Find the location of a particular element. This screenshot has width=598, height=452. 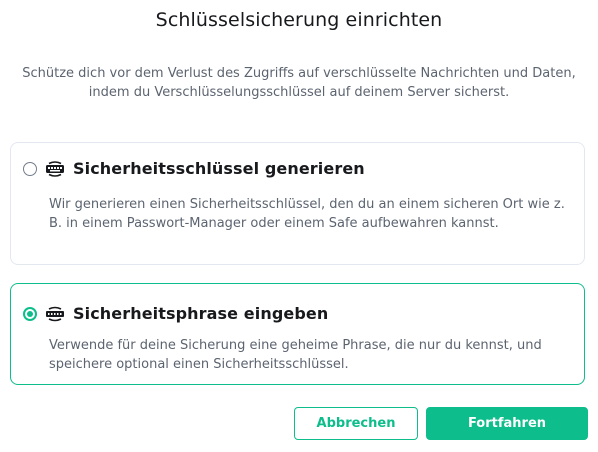

option-label: Sicherheitsphrase eingeben is located at coordinates (201, 313).